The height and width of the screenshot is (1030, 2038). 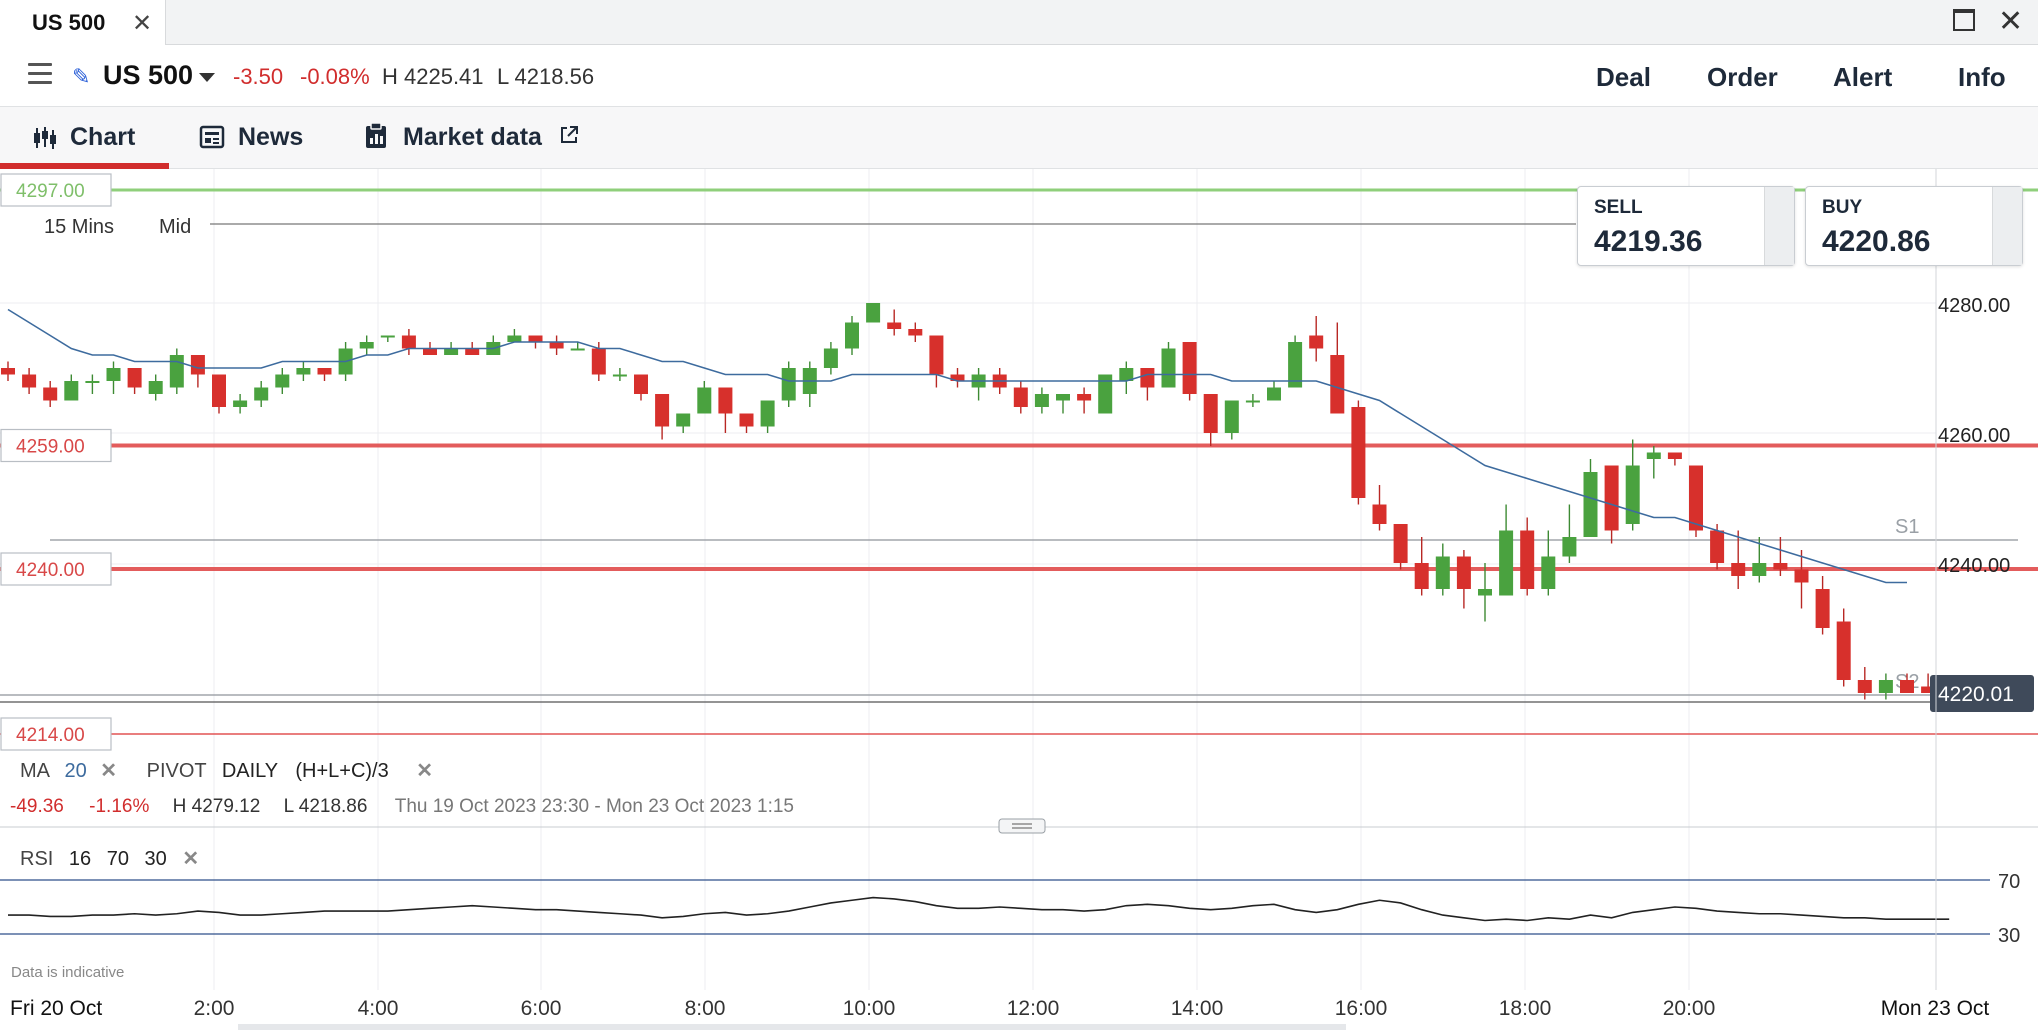 What do you see at coordinates (1623, 77) in the screenshot?
I see `deal-button: Deal` at bounding box center [1623, 77].